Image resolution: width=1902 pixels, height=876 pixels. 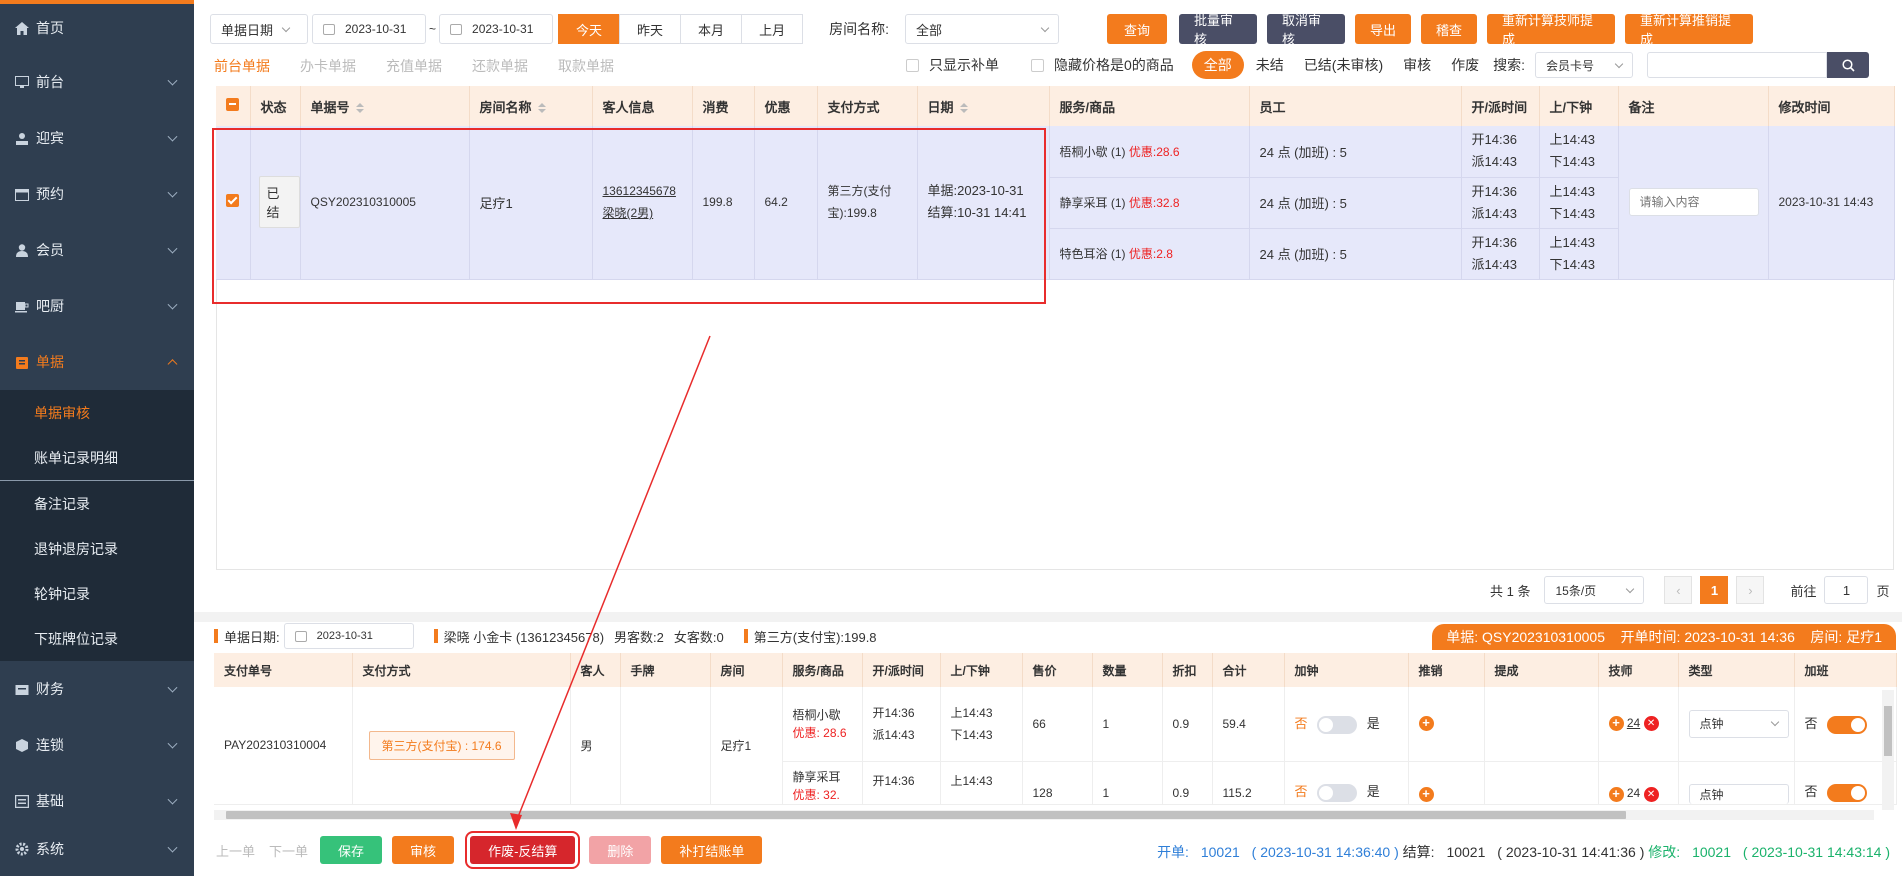 What do you see at coordinates (97, 638) in the screenshot?
I see `sidebar-subitem-offduty-record: 下班牌位记录` at bounding box center [97, 638].